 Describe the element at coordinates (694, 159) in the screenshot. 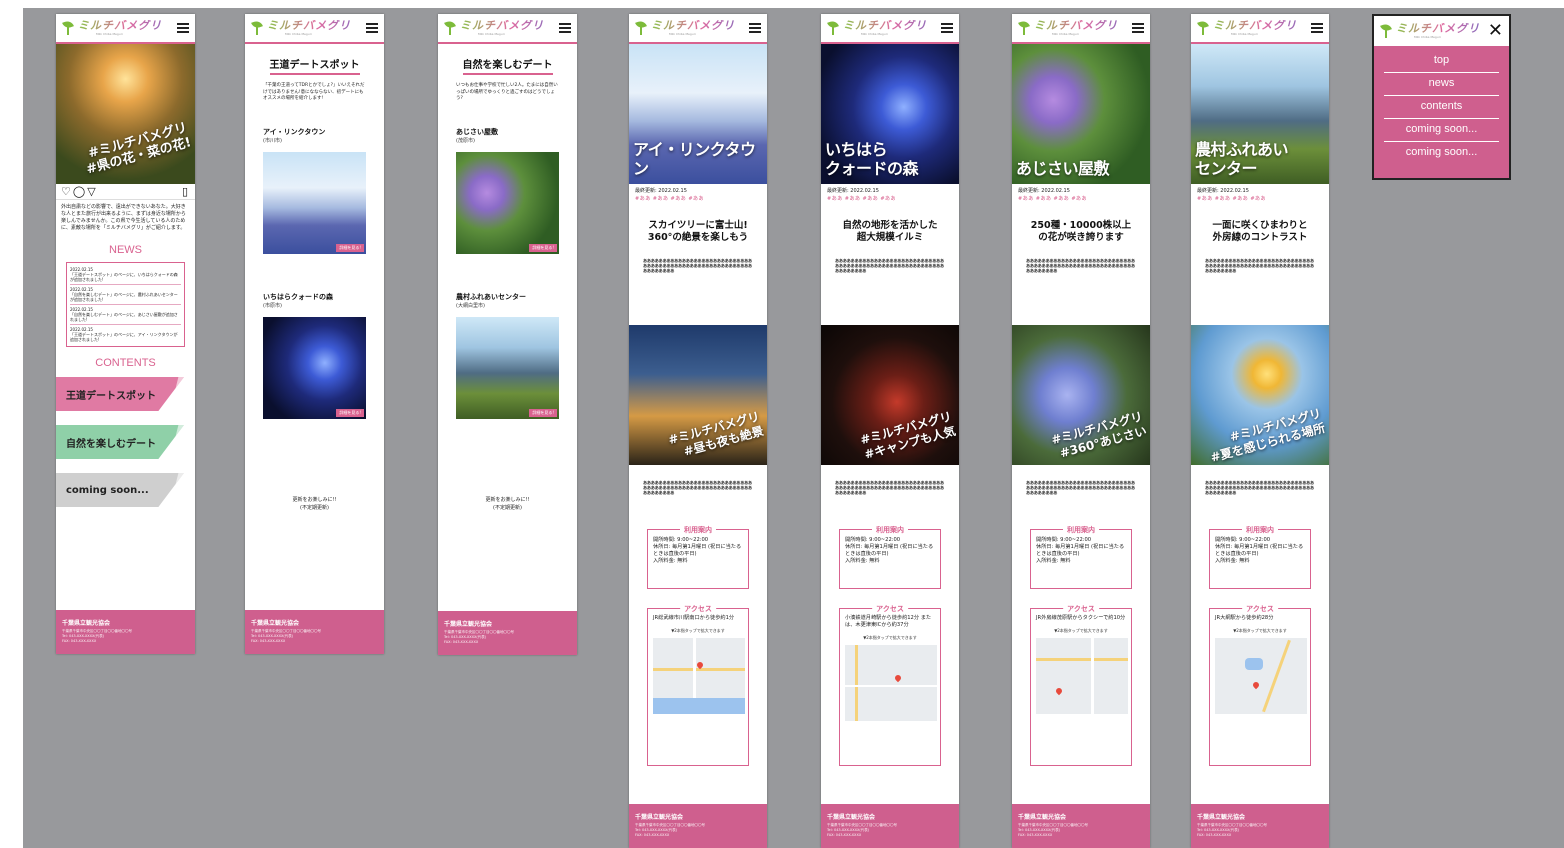

I see `detail-hero-title: アイ・リンクタウン` at that location.